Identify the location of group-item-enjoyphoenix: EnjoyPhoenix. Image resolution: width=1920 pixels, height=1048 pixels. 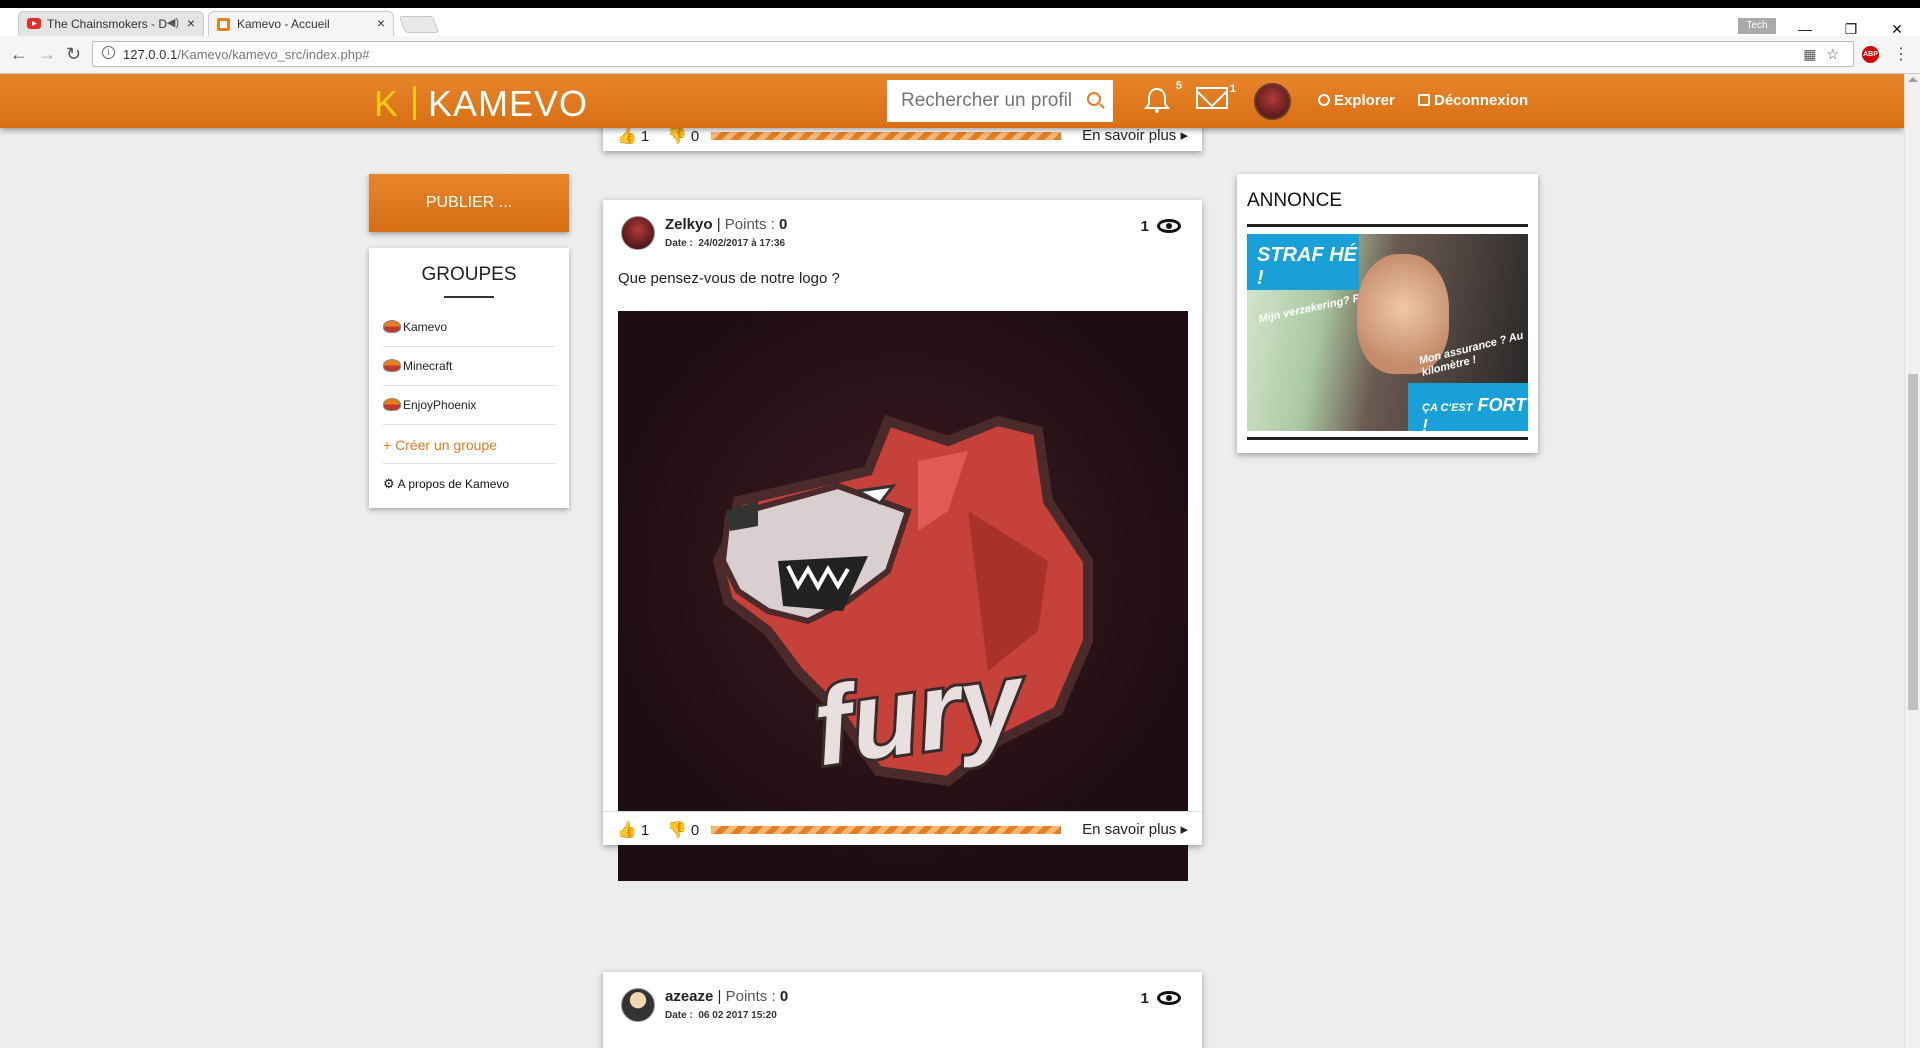
(469, 405).